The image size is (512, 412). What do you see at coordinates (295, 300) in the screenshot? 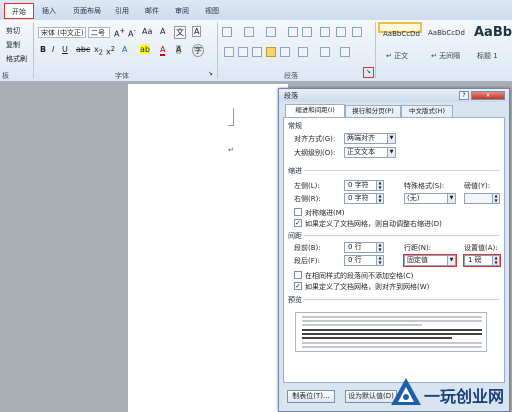
I see `preview-heading: 预览` at bounding box center [295, 300].